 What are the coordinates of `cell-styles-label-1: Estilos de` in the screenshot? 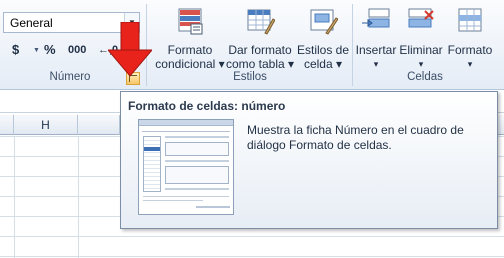 It's located at (323, 50).